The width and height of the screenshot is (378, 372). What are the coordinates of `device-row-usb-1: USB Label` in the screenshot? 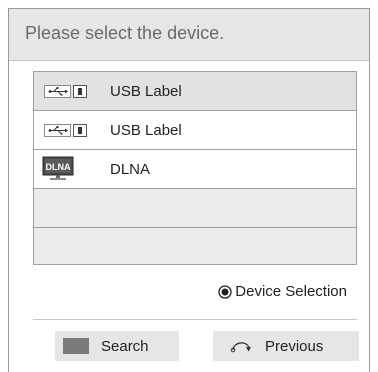 It's located at (195, 91).